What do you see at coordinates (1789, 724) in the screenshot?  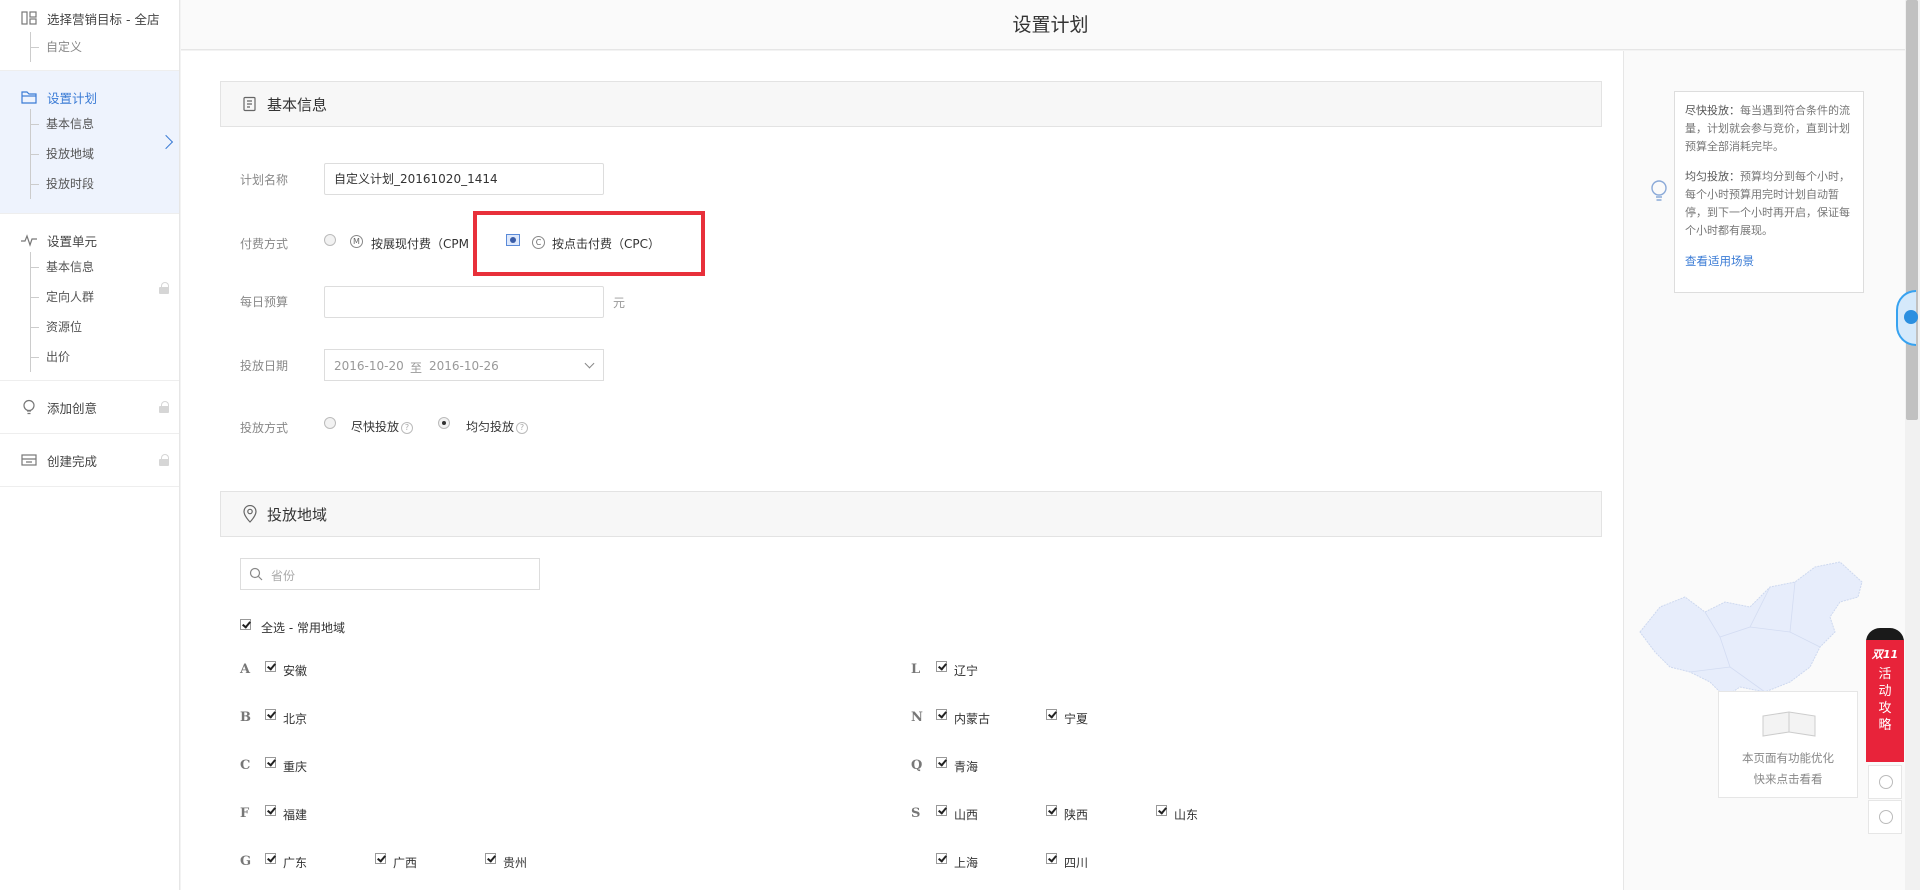 I see `book-icon` at bounding box center [1789, 724].